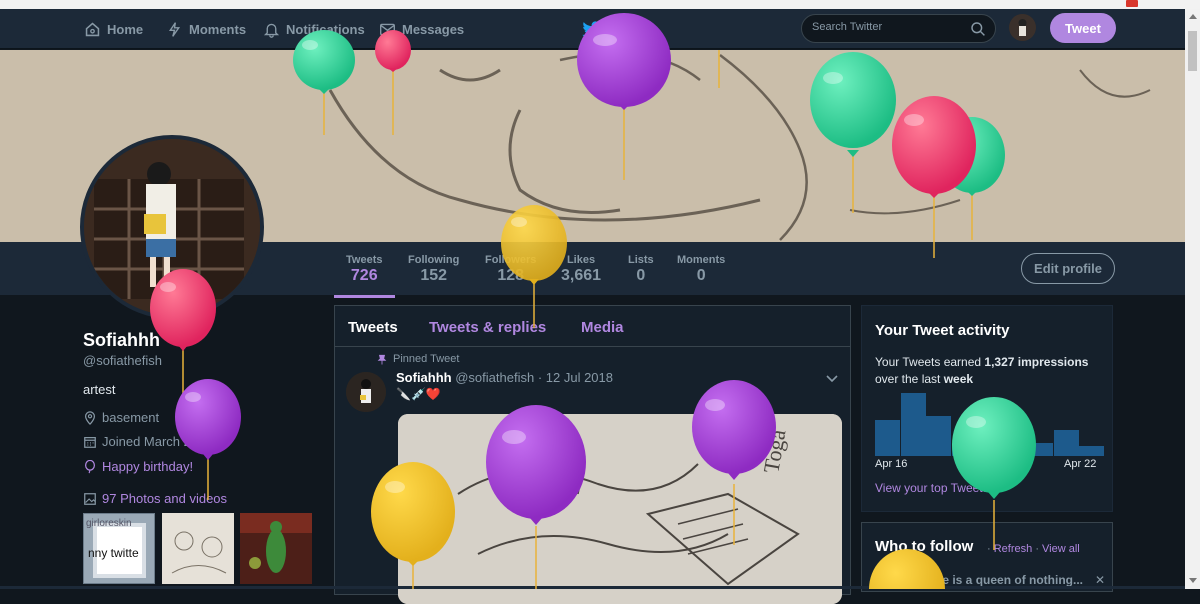  Describe the element at coordinates (887, 27) in the screenshot. I see `search-input` at that location.